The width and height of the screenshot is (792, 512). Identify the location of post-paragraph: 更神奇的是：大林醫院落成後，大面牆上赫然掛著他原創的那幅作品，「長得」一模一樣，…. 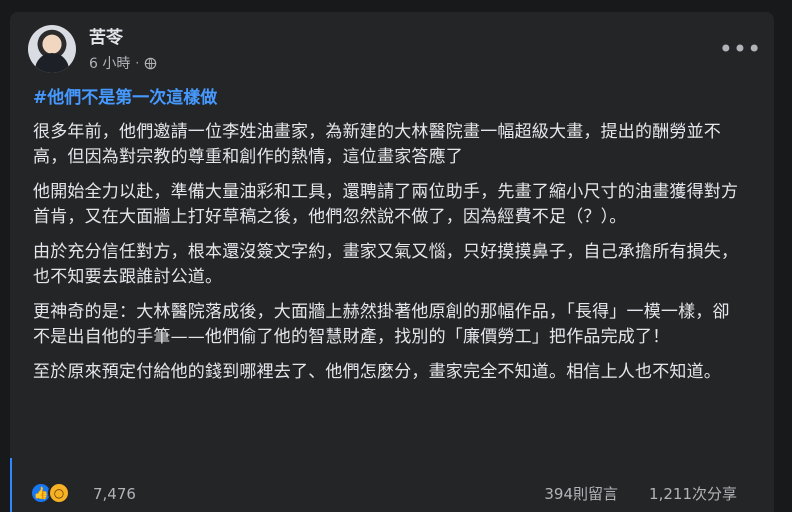
(381, 324).